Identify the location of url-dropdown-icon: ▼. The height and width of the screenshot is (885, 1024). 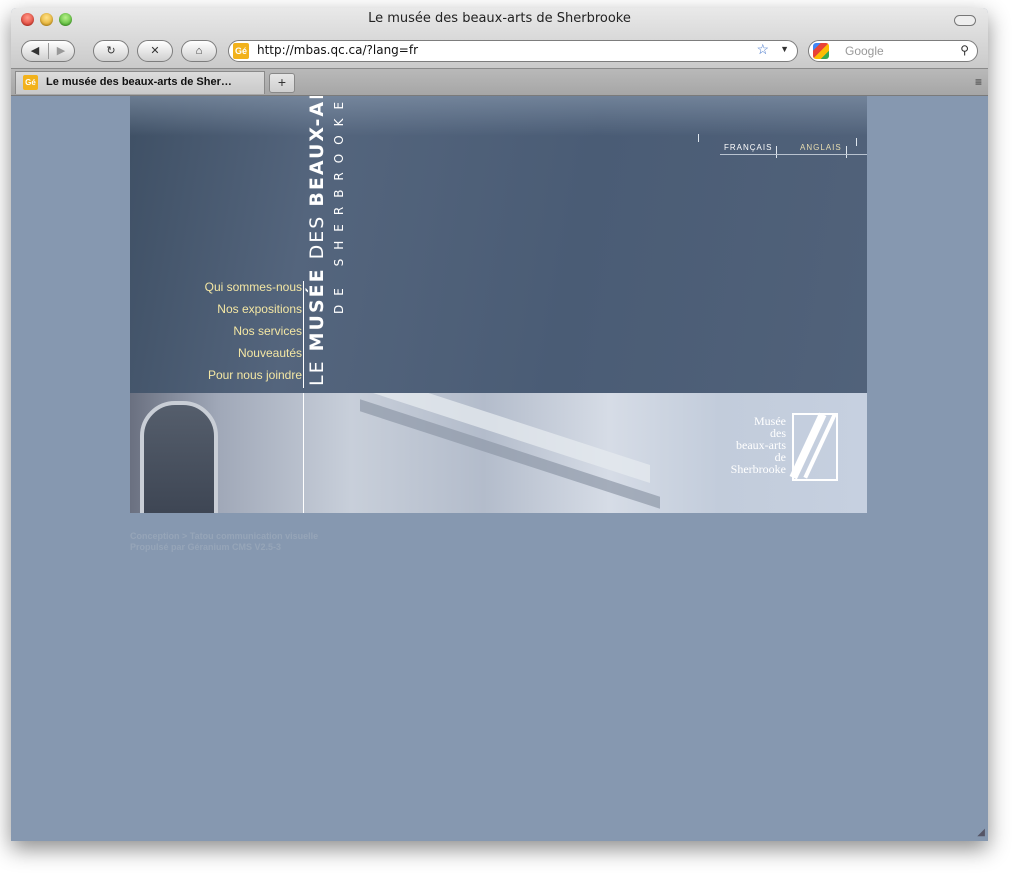
(784, 49).